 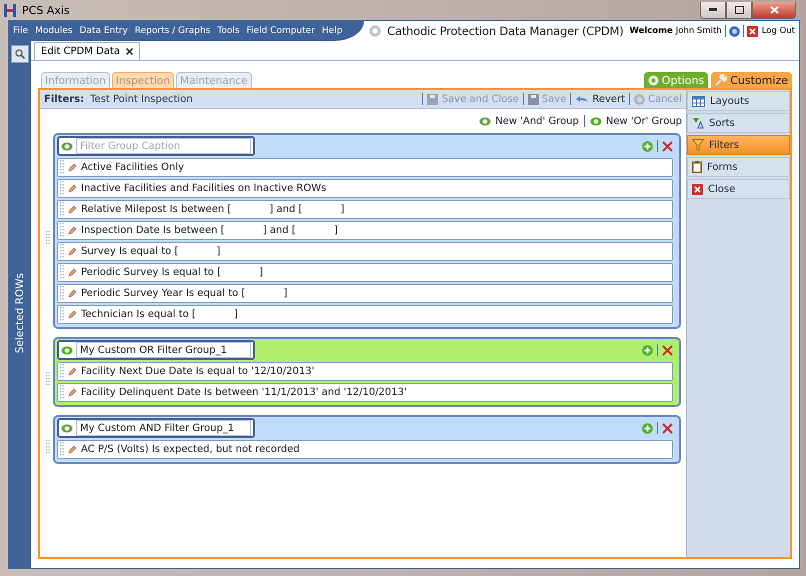 What do you see at coordinates (698, 123) in the screenshot?
I see `sort-icon` at bounding box center [698, 123].